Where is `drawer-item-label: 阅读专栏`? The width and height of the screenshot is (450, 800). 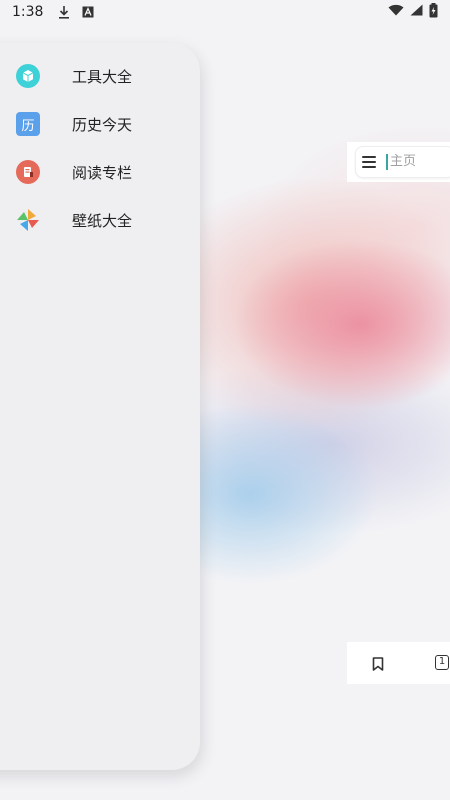
drawer-item-label: 阅读专栏 is located at coordinates (102, 172).